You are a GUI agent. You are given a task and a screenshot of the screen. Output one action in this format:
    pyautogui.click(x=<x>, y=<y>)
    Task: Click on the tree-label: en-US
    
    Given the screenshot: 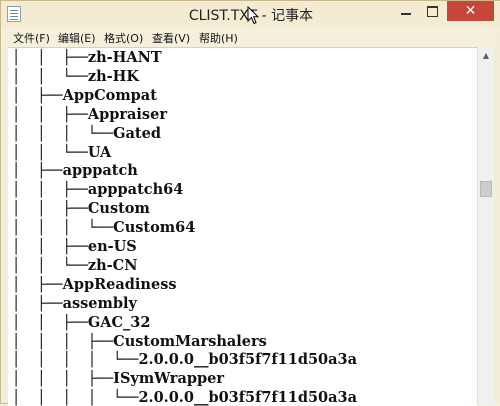 What is the action you would take?
    pyautogui.click(x=112, y=246)
    